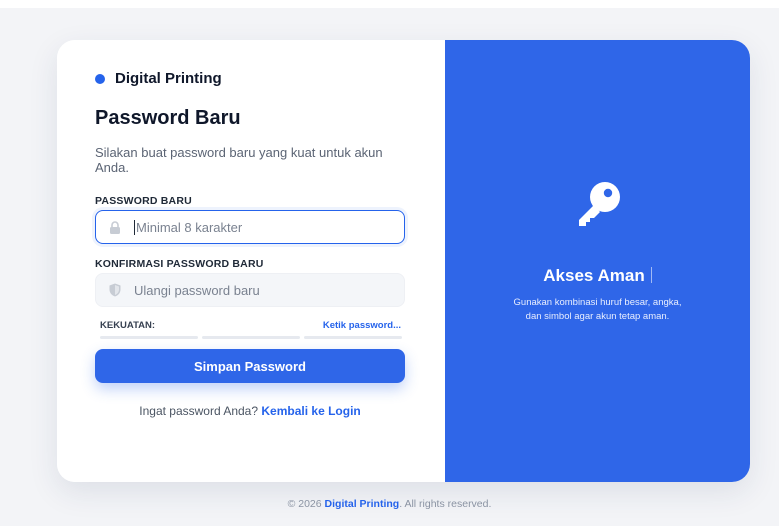 The image size is (779, 526). Describe the element at coordinates (115, 290) in the screenshot. I see `shield-icon` at that location.